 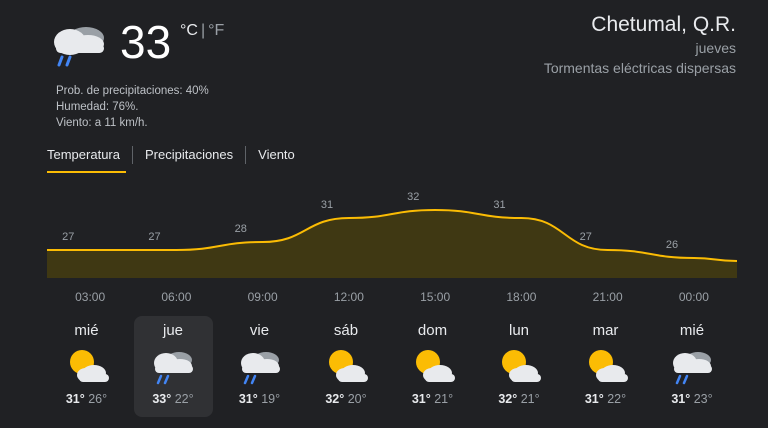 I want to click on day-name: jue, so click(x=173, y=330).